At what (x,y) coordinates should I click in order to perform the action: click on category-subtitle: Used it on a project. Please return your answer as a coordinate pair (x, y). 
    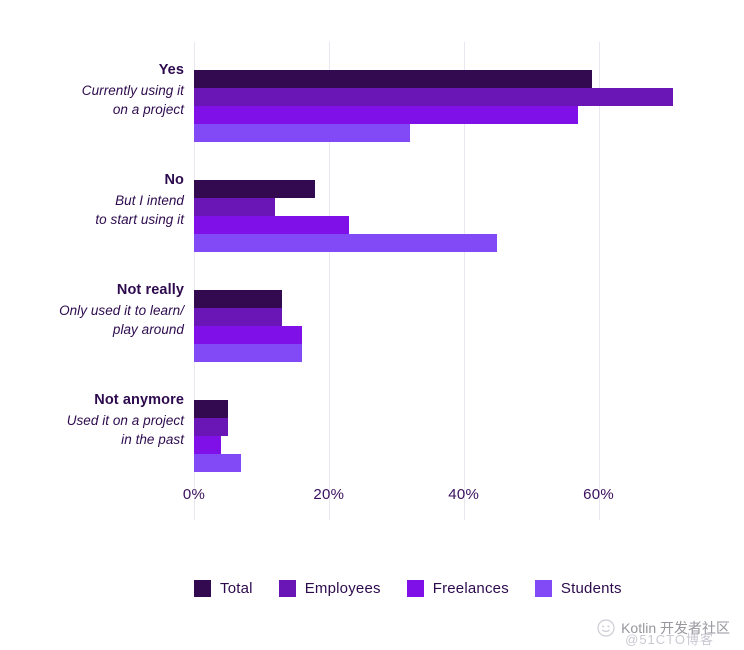
    Looking at the image, I should click on (125, 420).